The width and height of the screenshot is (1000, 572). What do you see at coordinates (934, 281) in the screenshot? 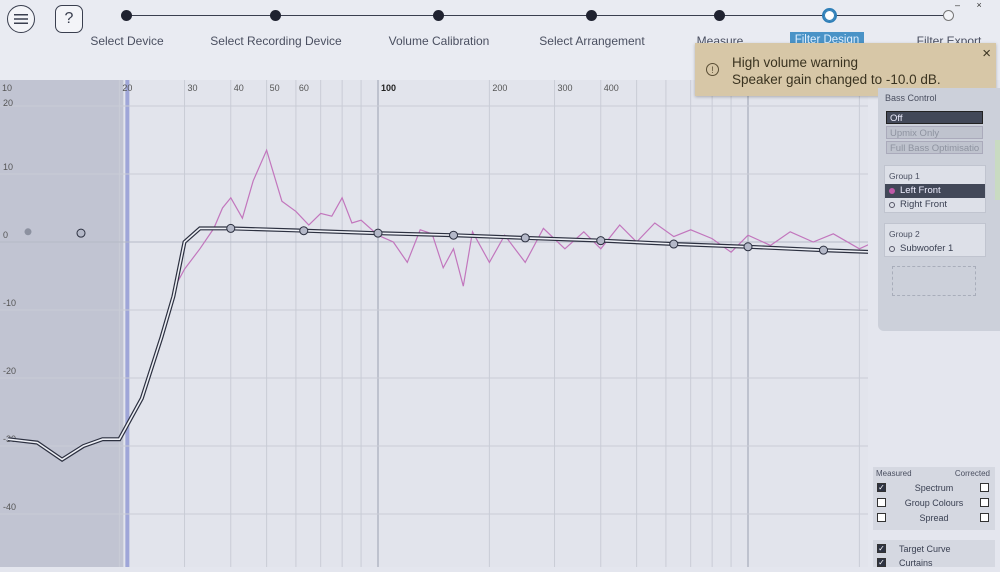
I see `new-group-drop-zone` at bounding box center [934, 281].